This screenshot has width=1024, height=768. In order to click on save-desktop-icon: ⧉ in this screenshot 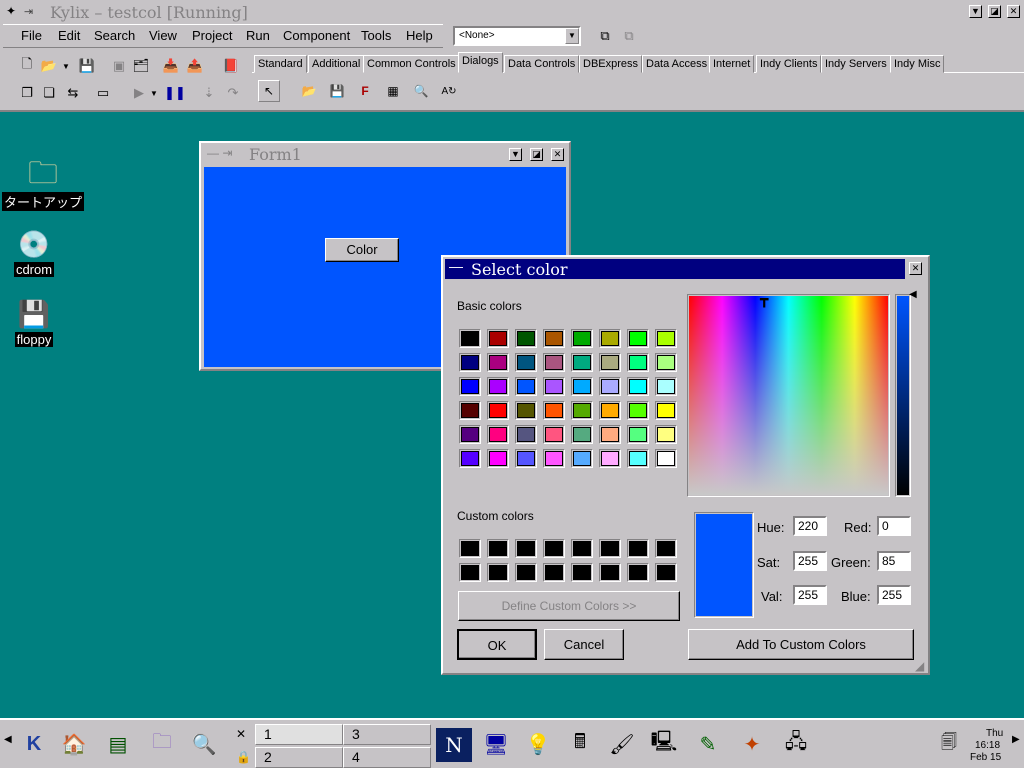, I will do `click(605, 36)`.